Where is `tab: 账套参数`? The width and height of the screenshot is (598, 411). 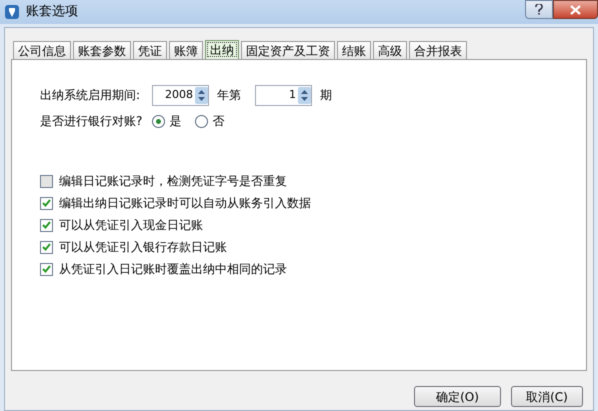
tab: 账套参数 is located at coordinates (102, 50).